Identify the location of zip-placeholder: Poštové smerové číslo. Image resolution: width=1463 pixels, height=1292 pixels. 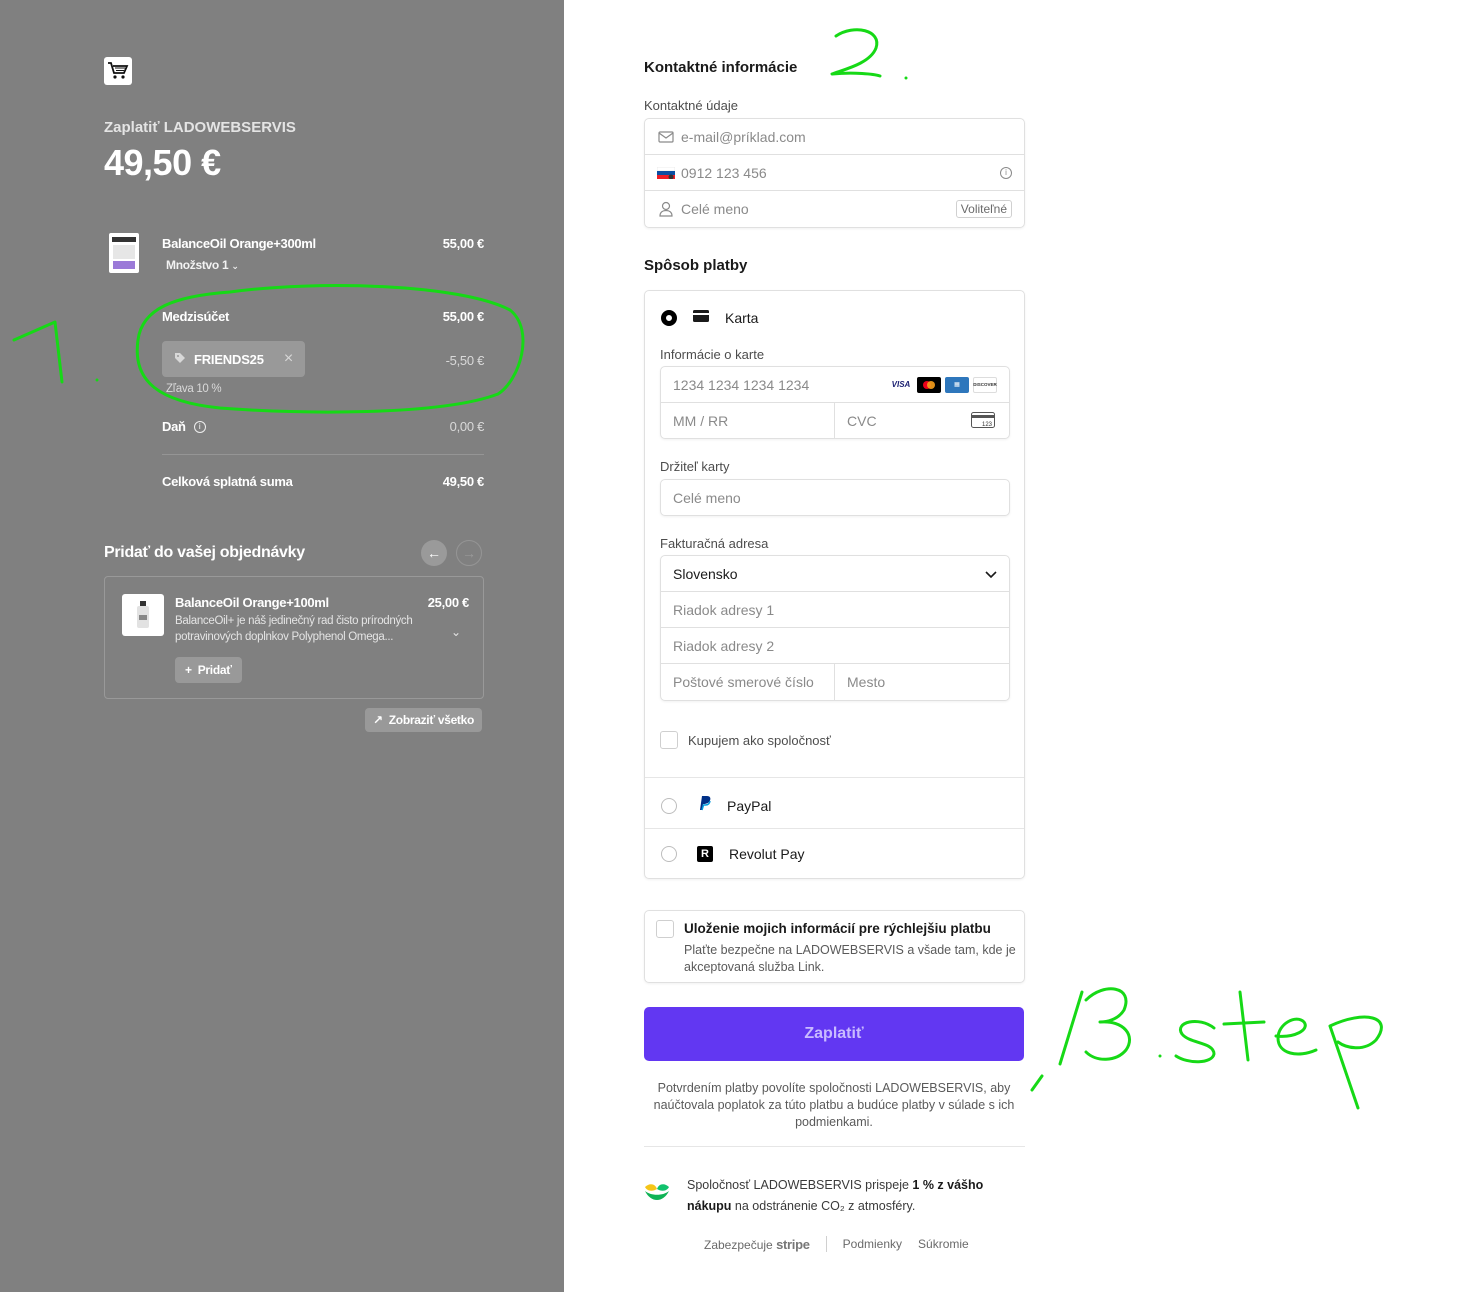
(743, 682).